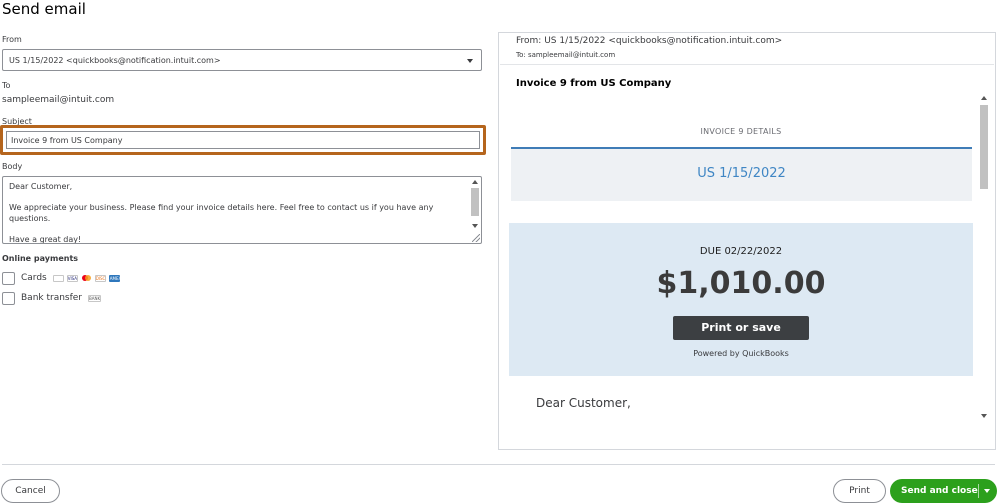 The width and height of the screenshot is (999, 504). I want to click on bank-transfer-label: Bank transfer, so click(52, 298).